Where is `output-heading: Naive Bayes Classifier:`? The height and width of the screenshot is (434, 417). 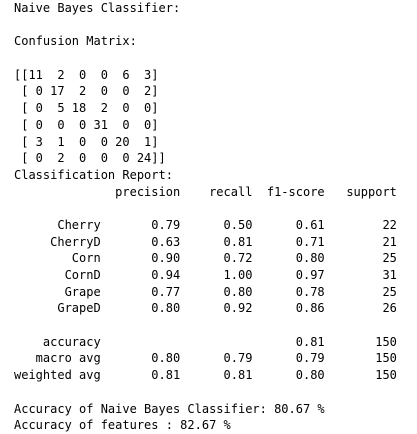
output-heading: Naive Bayes Classifier: is located at coordinates (97, 8).